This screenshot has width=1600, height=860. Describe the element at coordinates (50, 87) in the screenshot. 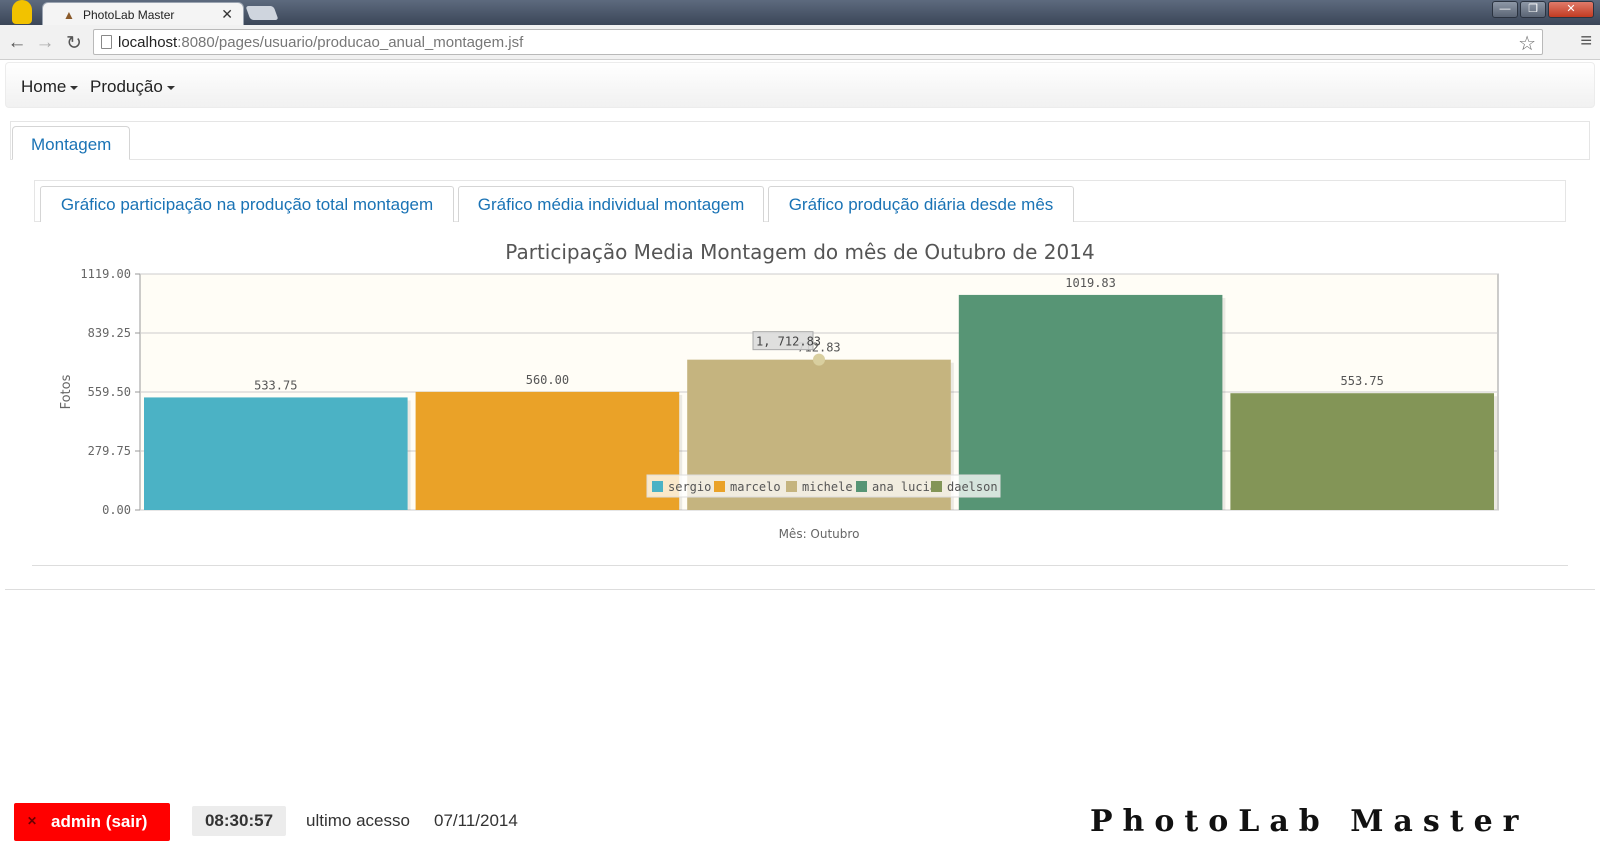

I see `nav-home: Home` at that location.